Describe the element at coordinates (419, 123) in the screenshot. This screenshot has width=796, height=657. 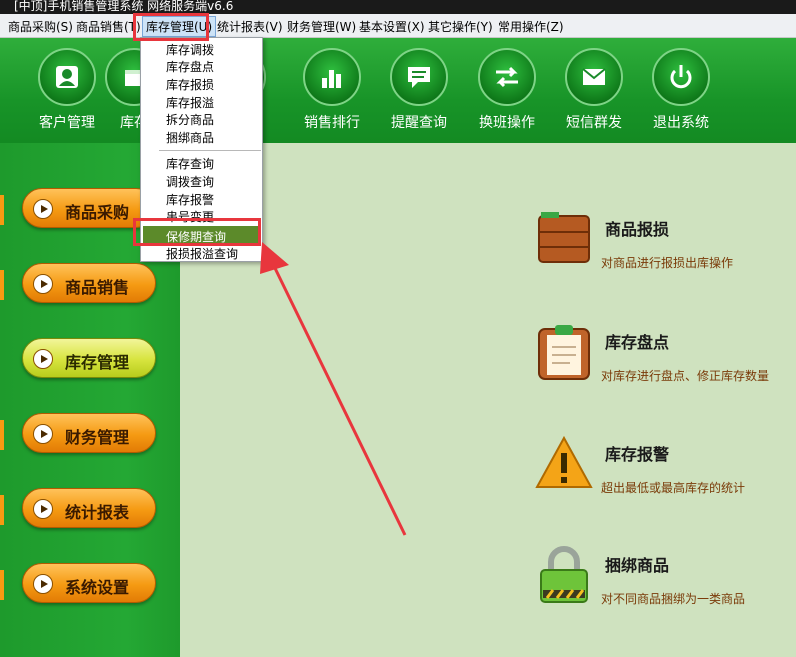
I see `toolbar-label: 提醒查询` at that location.